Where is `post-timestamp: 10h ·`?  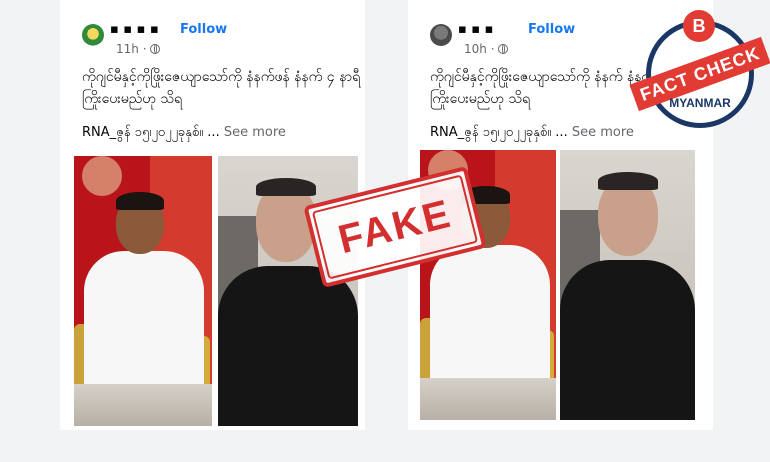 post-timestamp: 10h · is located at coordinates (486, 49).